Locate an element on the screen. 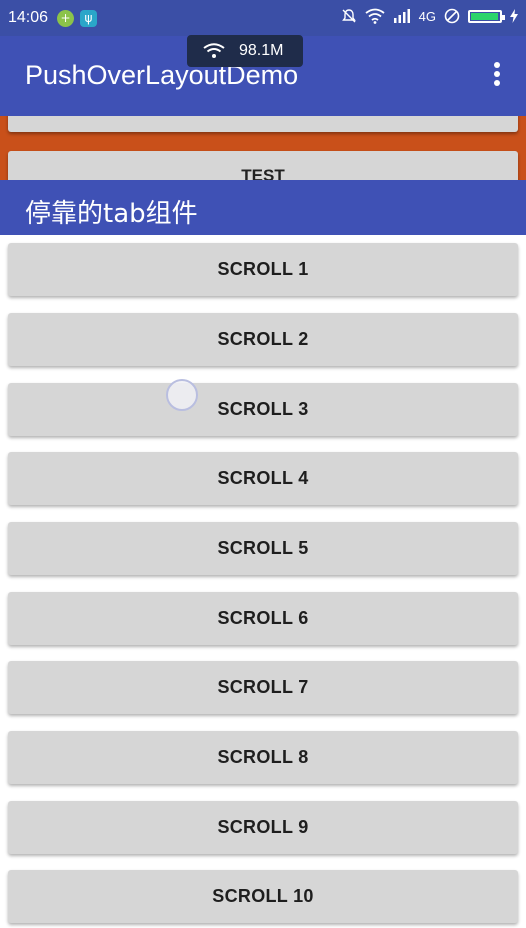 This screenshot has height=928, width=526. header-button is located at coordinates (263, 124).